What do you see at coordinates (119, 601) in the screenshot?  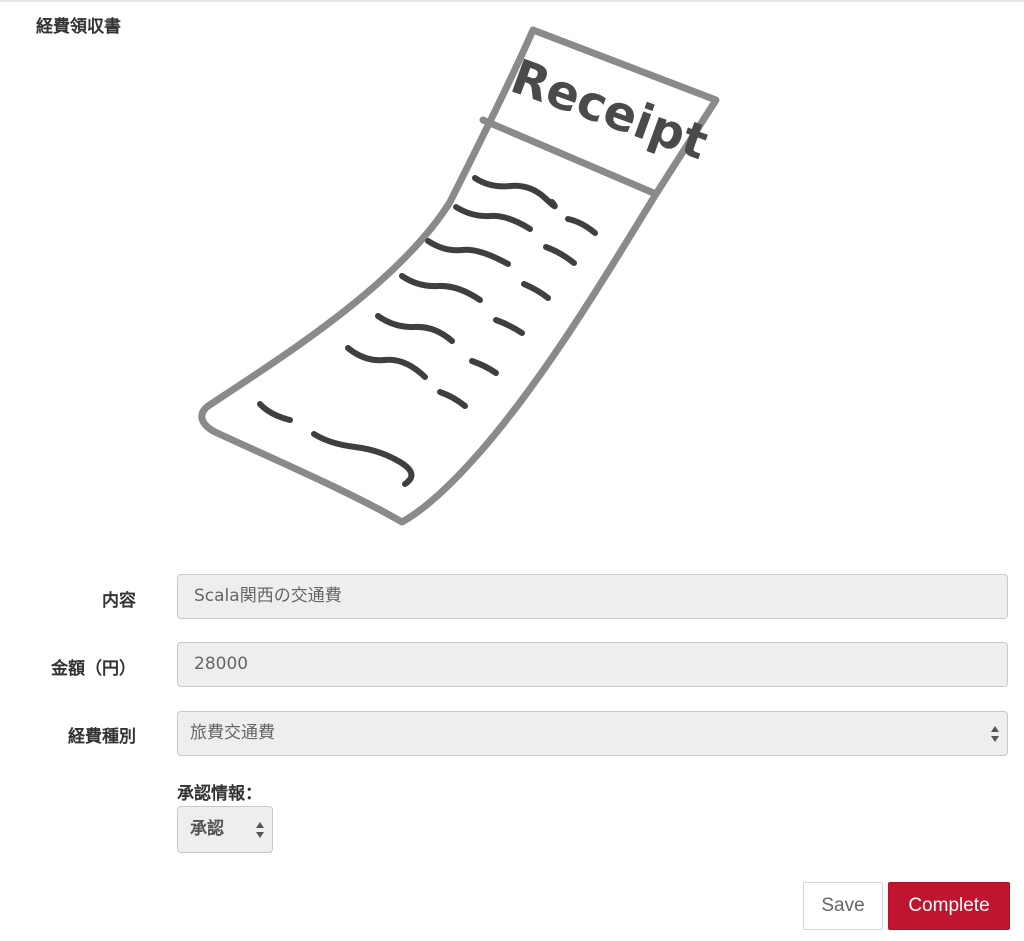 I see `content-label: 内容` at bounding box center [119, 601].